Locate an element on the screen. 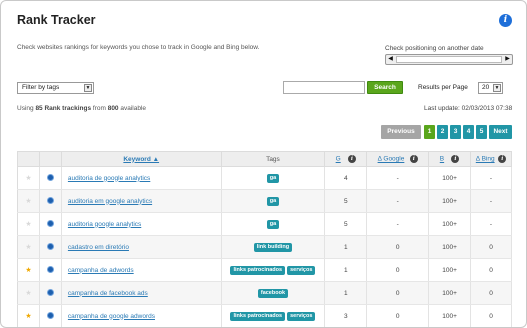  header-delta-google: Δ Google i is located at coordinates (398, 159).